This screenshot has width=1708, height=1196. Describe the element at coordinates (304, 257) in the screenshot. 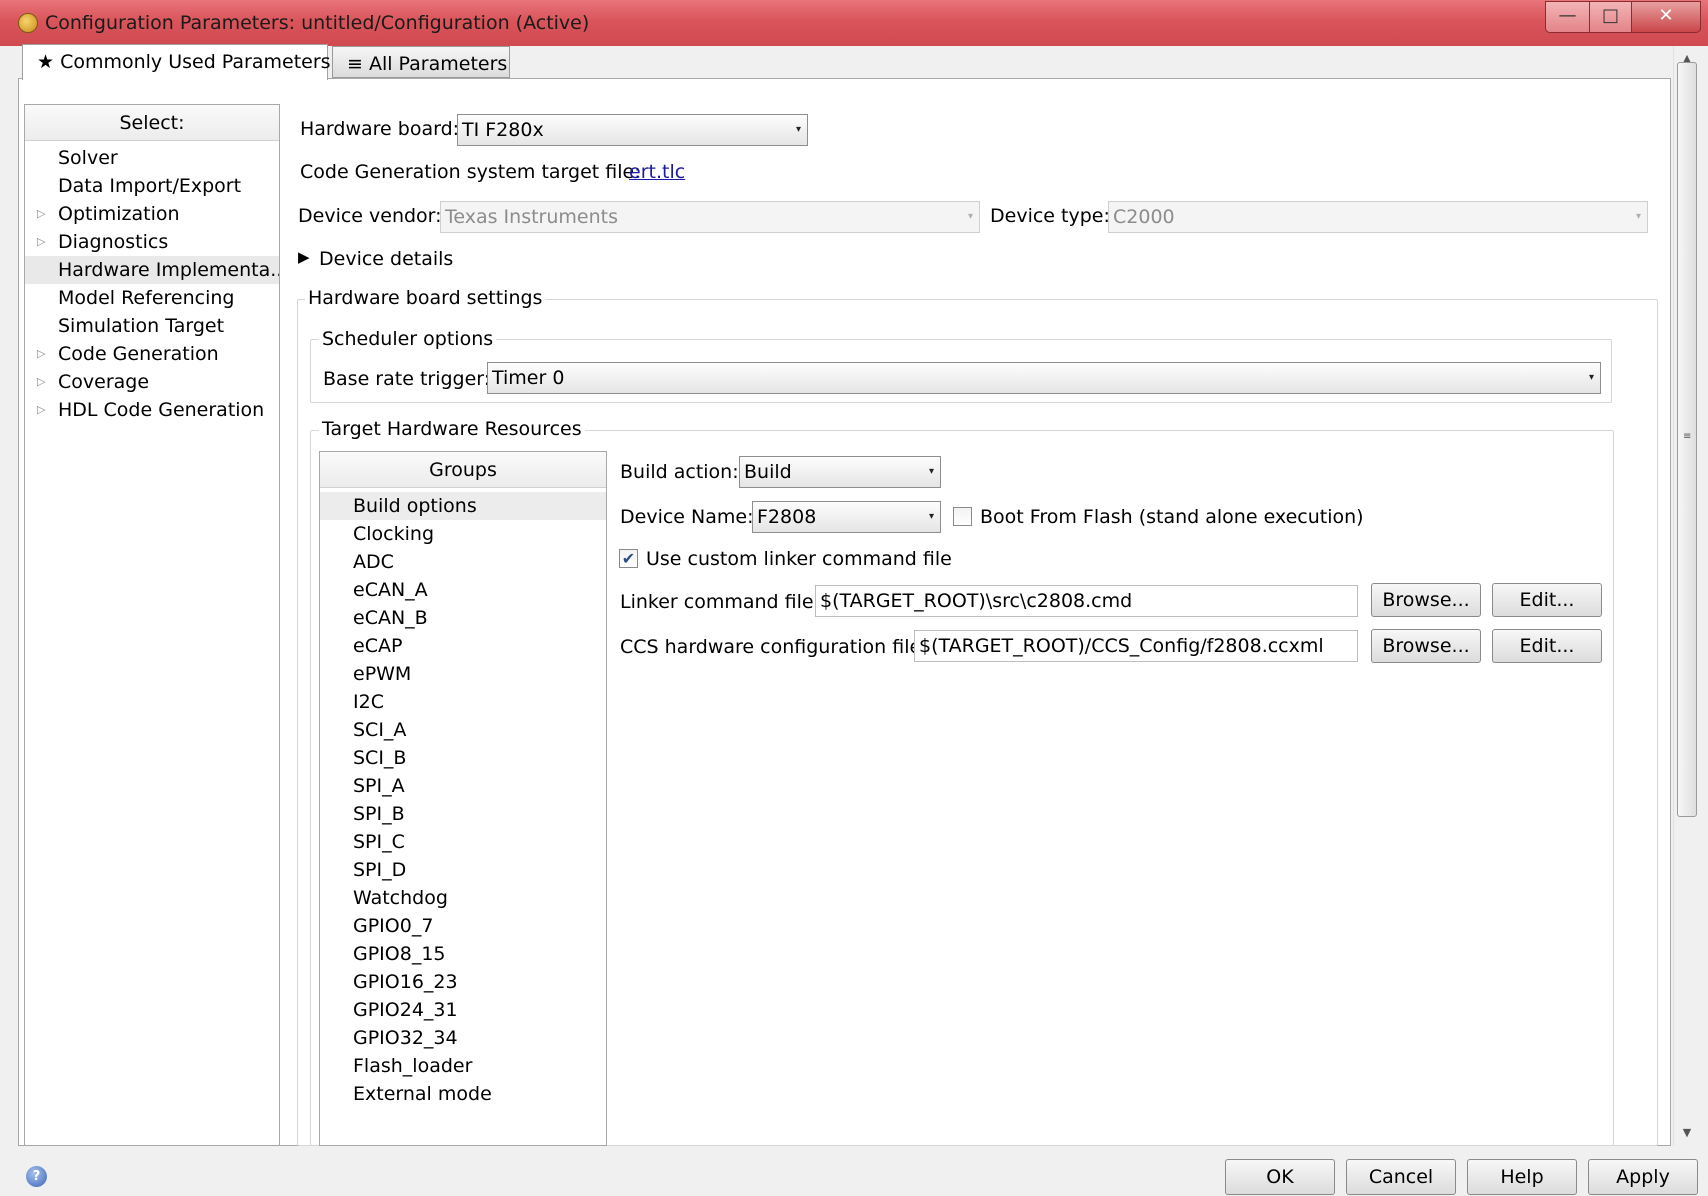

I see `device-details-expand-icon: ▶` at that location.